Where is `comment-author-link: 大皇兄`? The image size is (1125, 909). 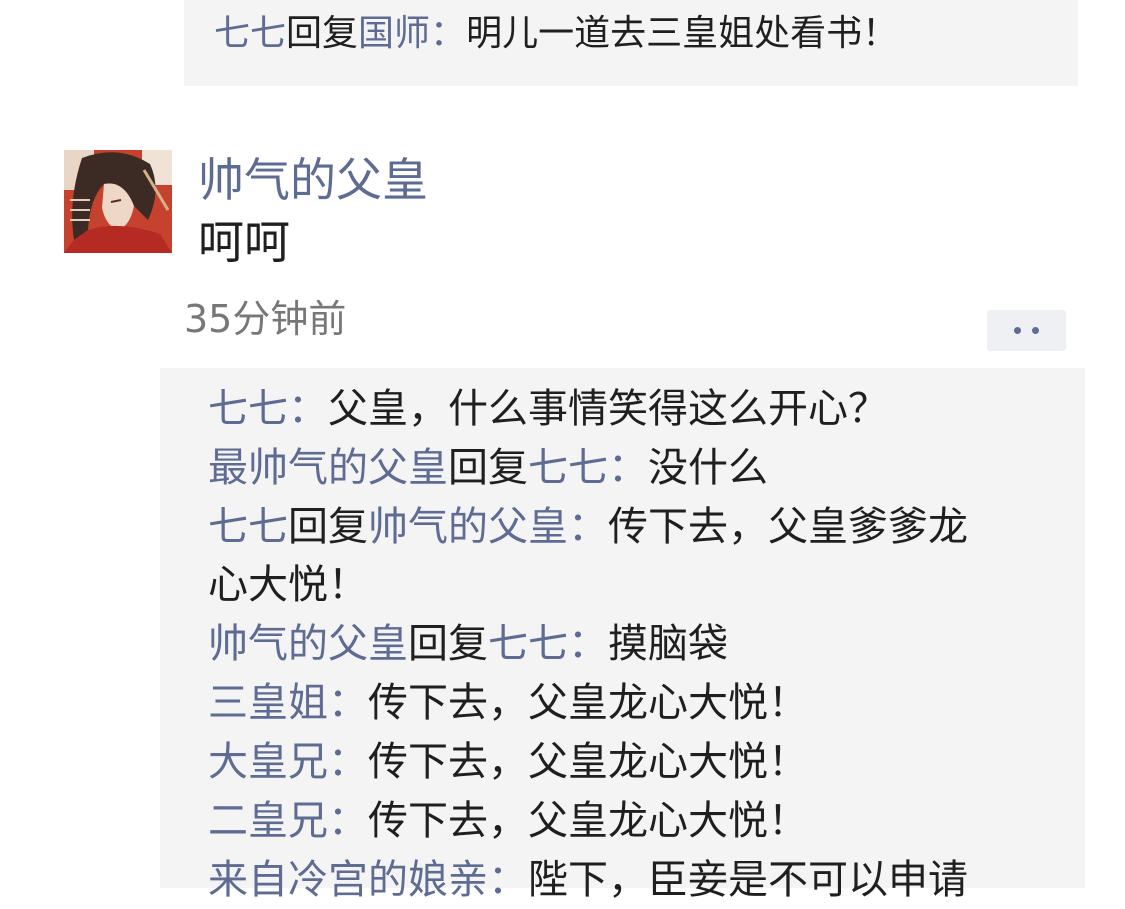 comment-author-link: 大皇兄 is located at coordinates (268, 762).